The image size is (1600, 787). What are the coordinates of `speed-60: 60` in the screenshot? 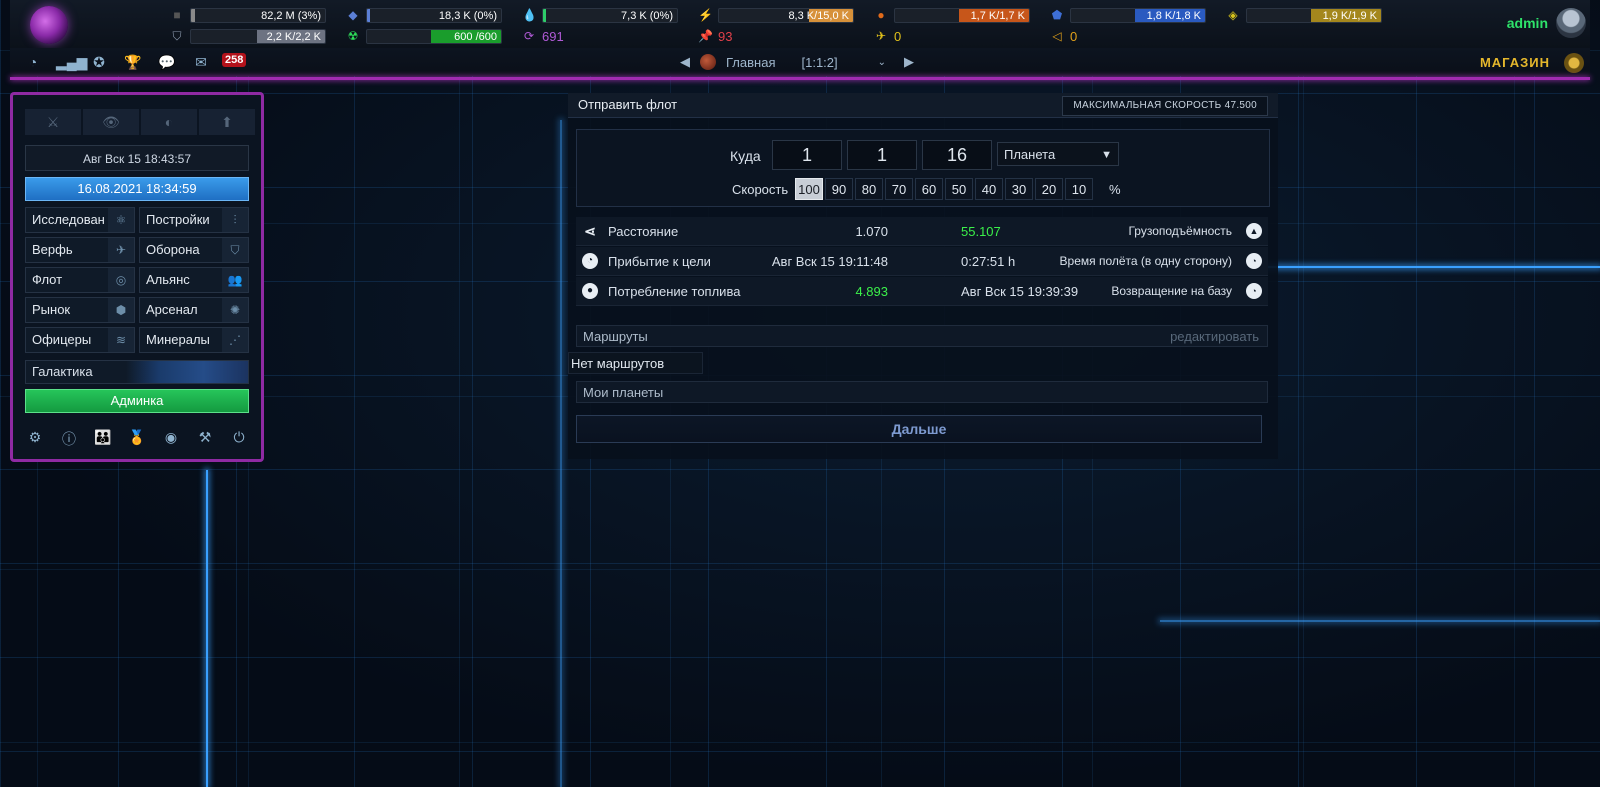 It's located at (929, 189).